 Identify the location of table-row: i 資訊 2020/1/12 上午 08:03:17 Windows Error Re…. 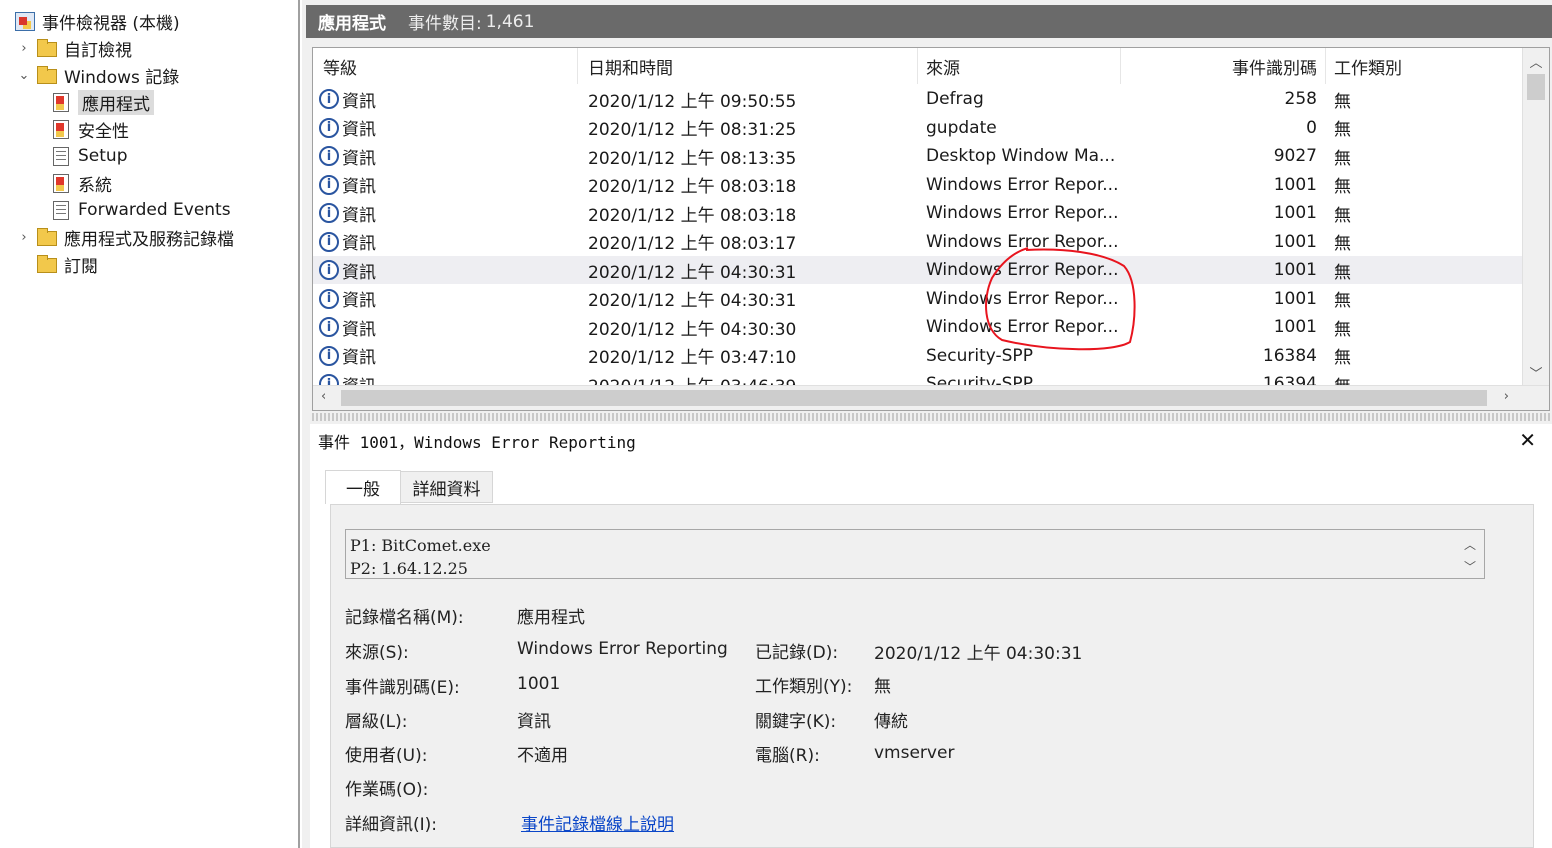
(918, 242).